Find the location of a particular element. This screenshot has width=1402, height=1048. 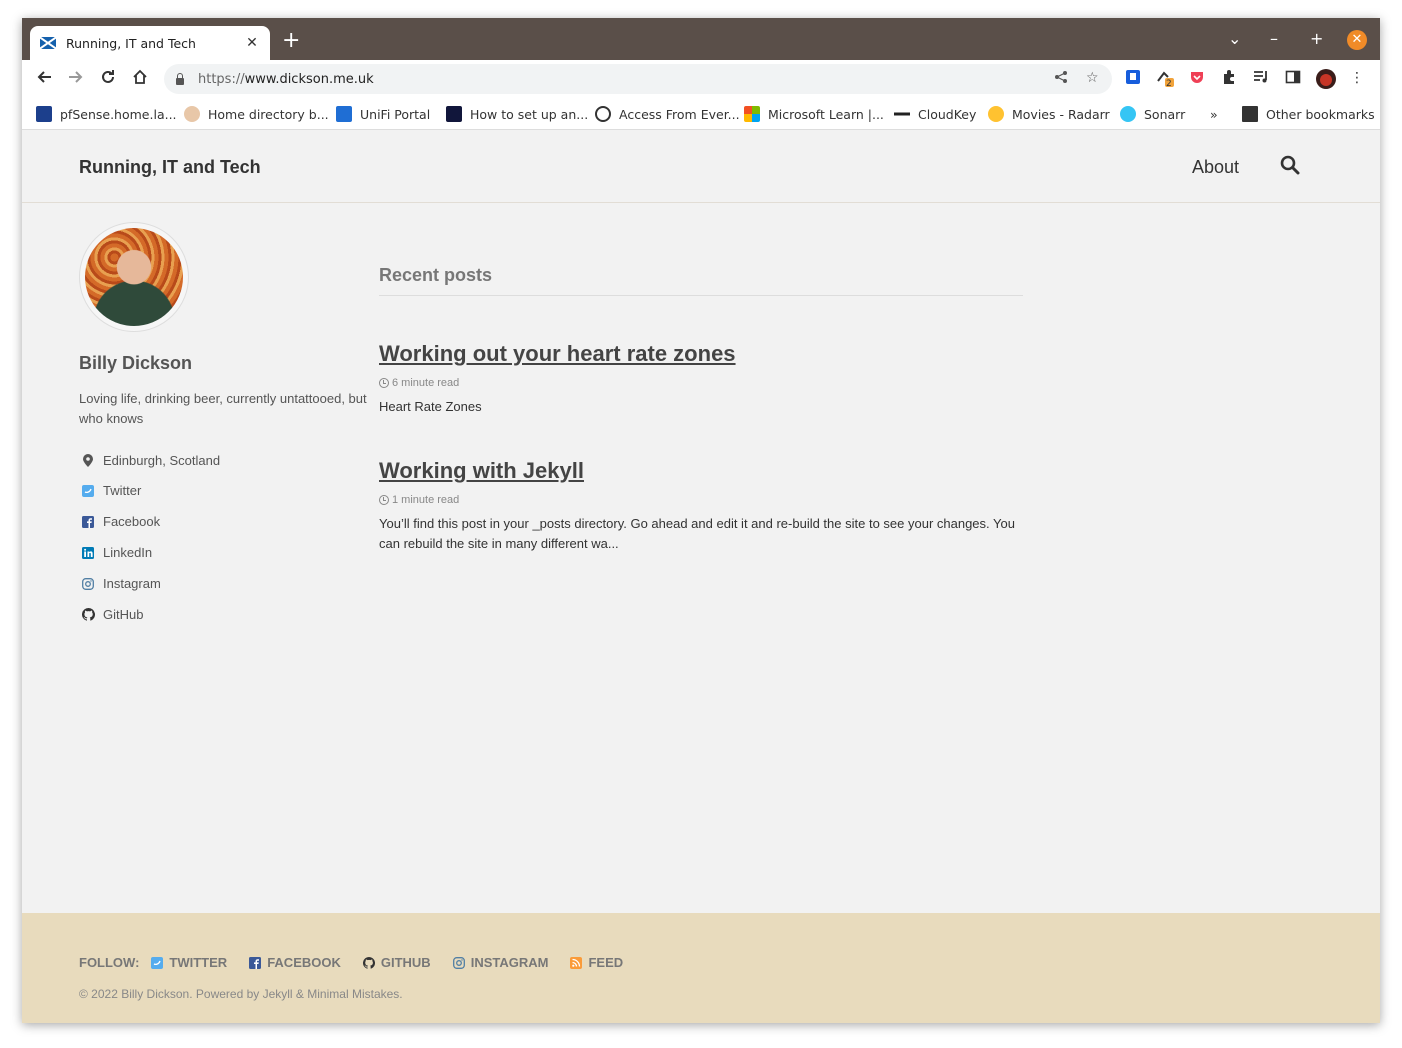

extension-with-badge-icon: 2 is located at coordinates (1165, 79).